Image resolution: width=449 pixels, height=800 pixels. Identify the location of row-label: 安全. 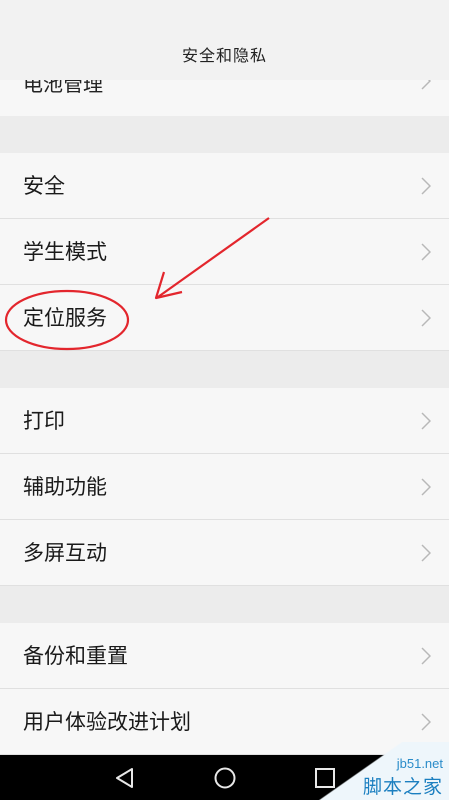
(44, 186).